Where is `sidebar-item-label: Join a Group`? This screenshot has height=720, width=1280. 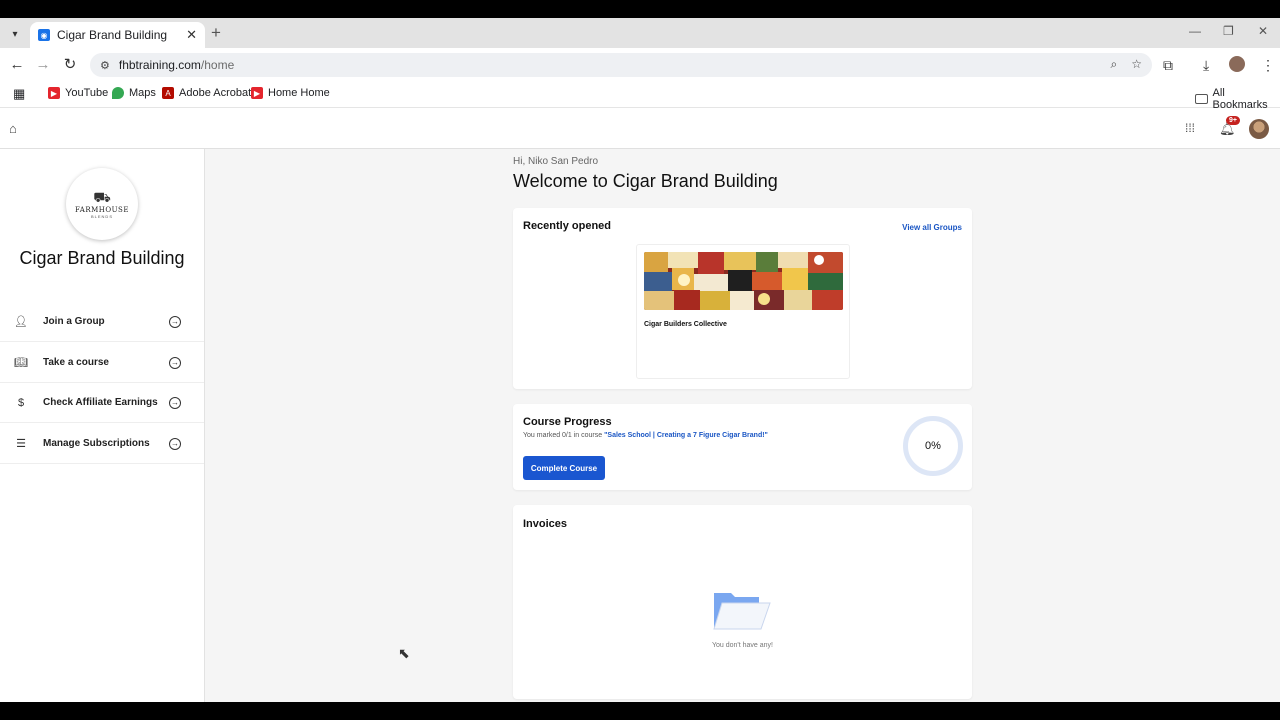 sidebar-item-label: Join a Group is located at coordinates (74, 321).